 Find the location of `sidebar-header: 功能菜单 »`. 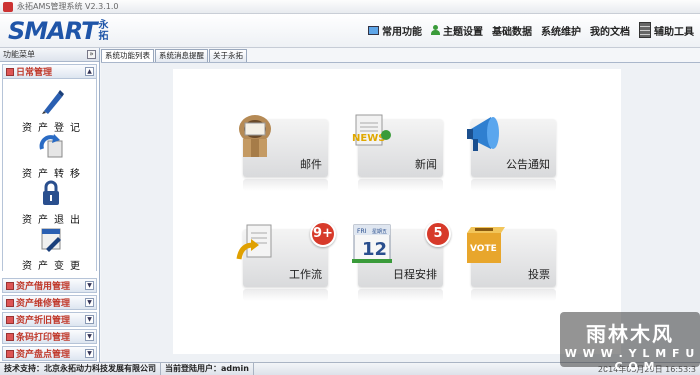

sidebar-header: 功能菜单 » is located at coordinates (49, 55).